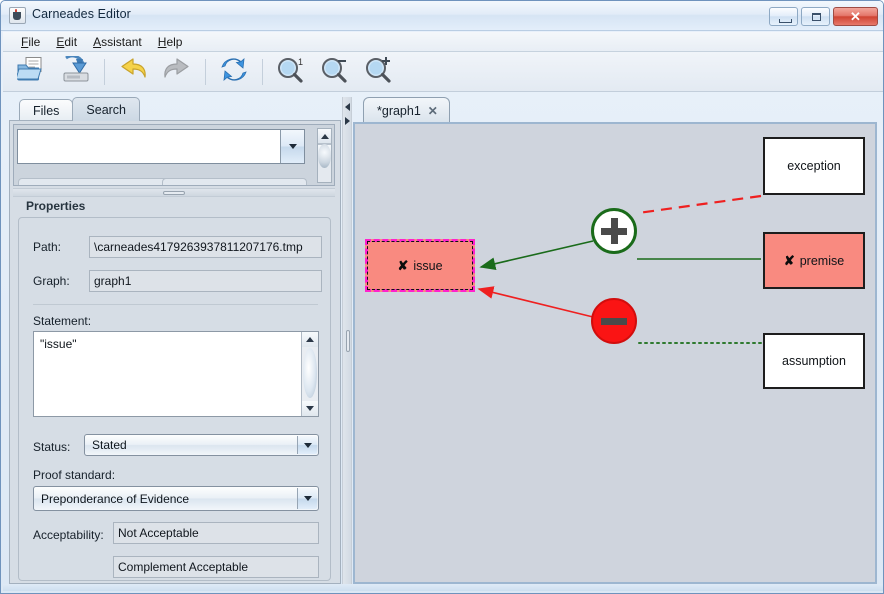  I want to click on acceptability-label: Acceptability:, so click(68, 535).